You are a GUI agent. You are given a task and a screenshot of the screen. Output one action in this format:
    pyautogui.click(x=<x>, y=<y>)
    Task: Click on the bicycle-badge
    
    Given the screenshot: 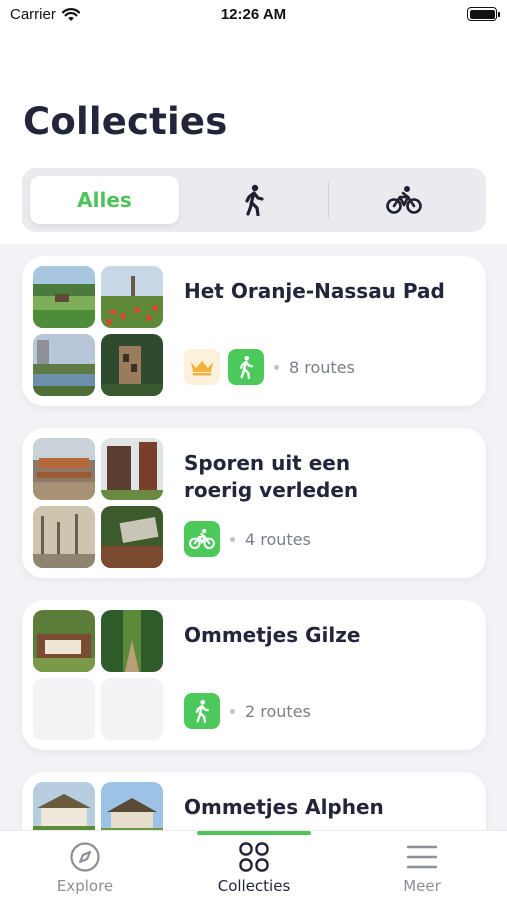 What is the action you would take?
    pyautogui.click(x=202, y=539)
    